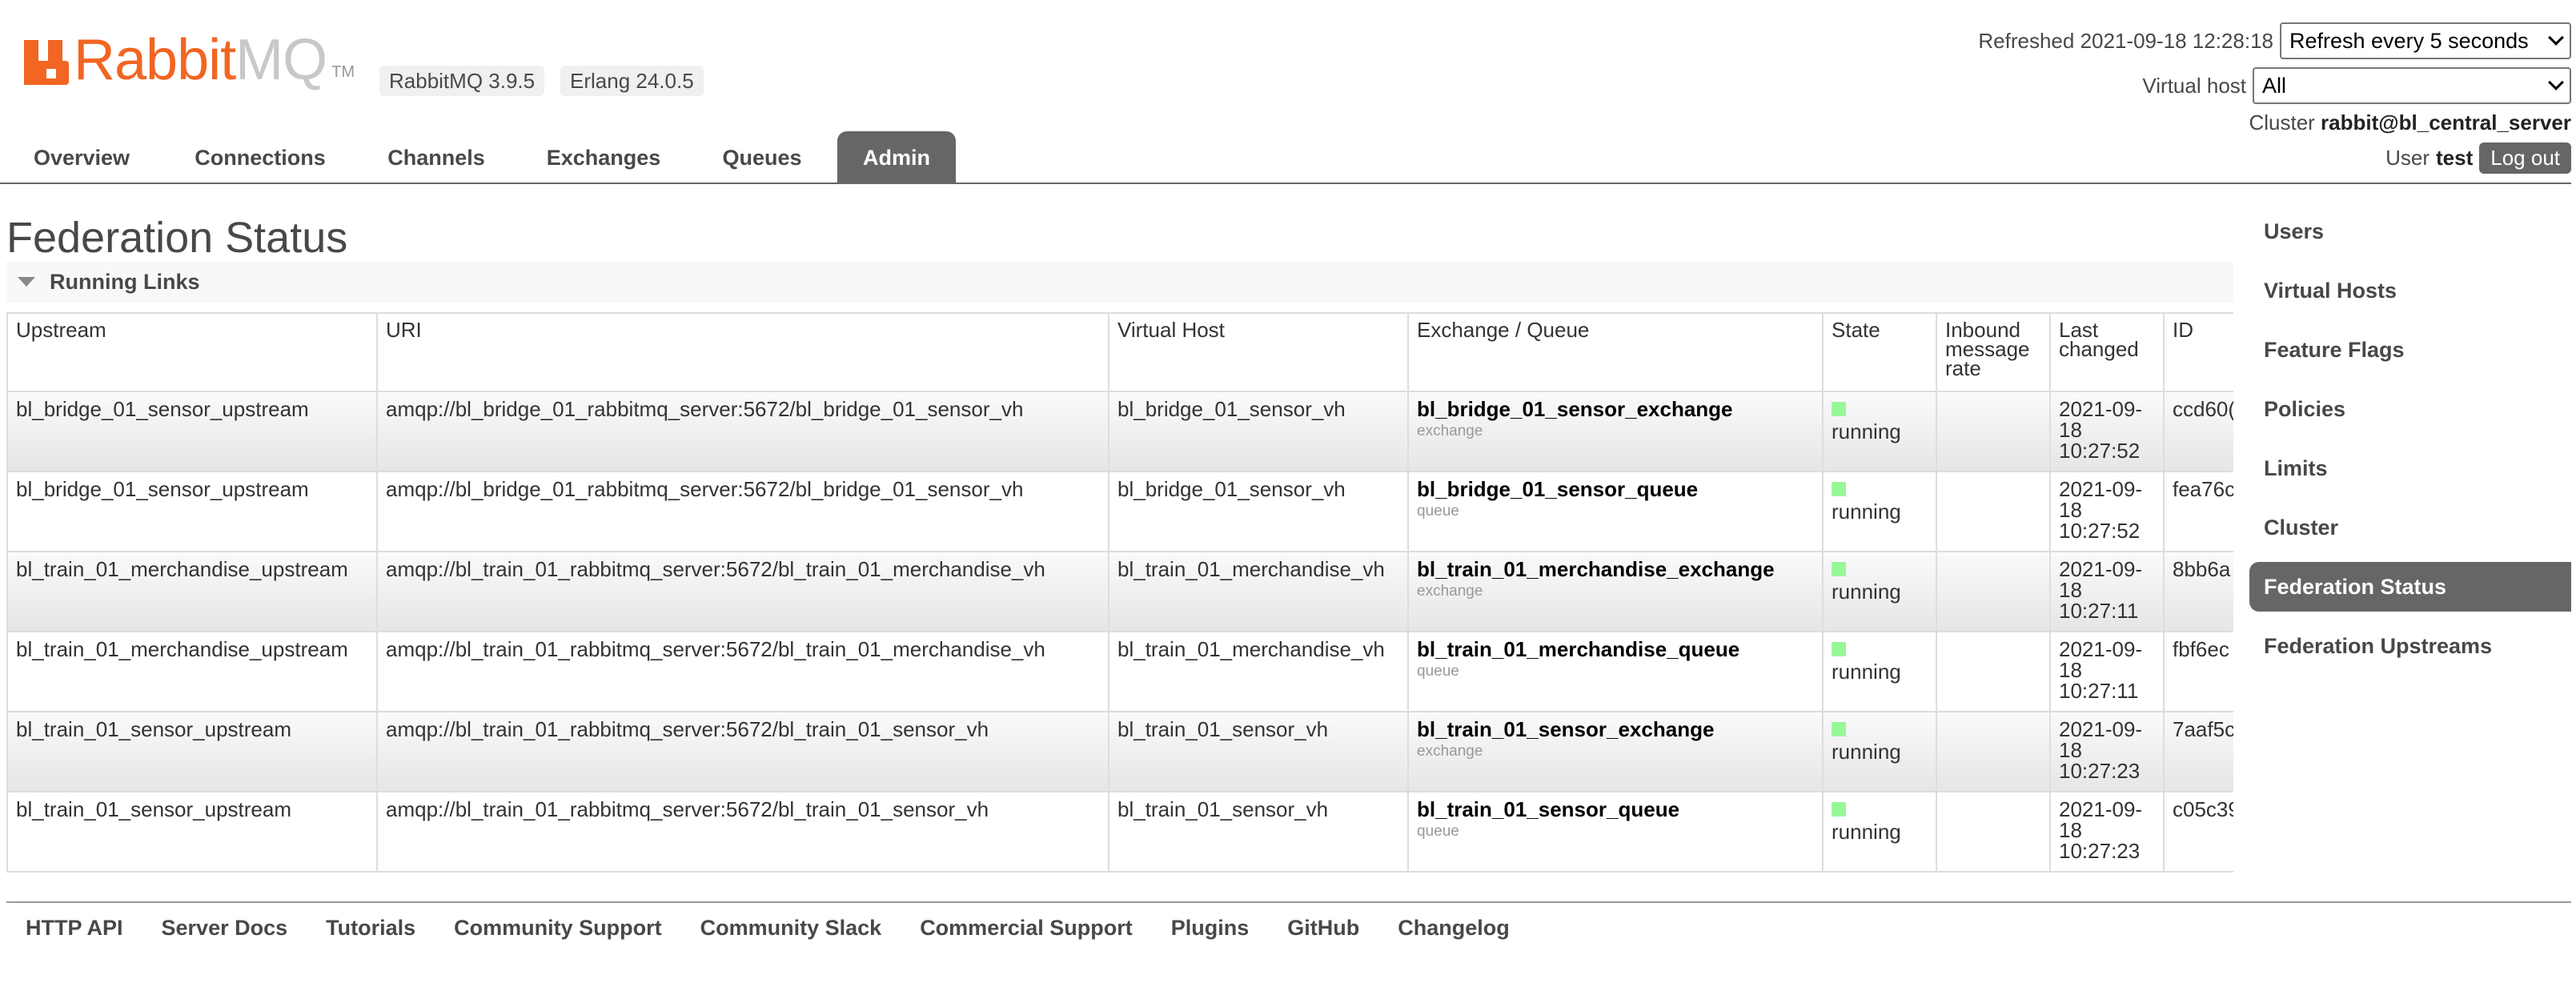  I want to click on footer-link-github: GitHub, so click(1323, 929).